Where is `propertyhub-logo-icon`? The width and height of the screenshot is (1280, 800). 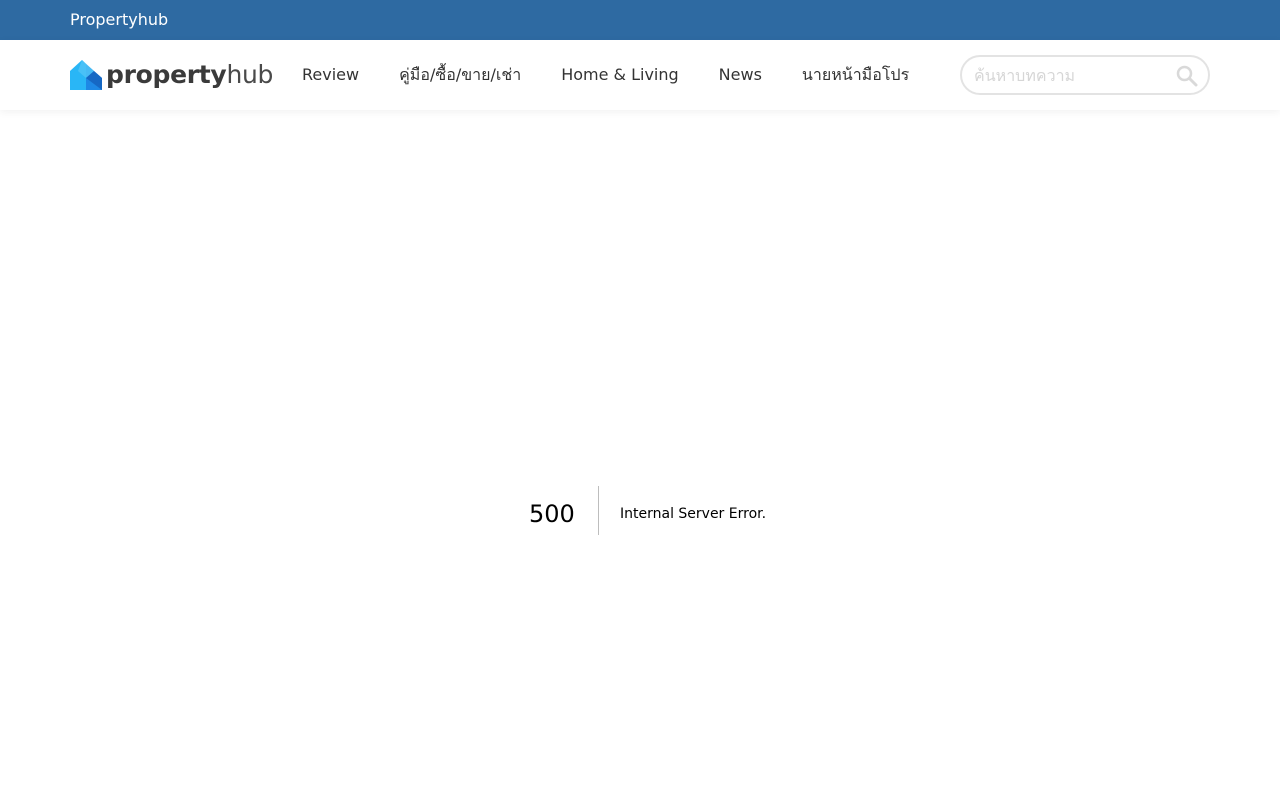
propertyhub-logo-icon is located at coordinates (86, 75).